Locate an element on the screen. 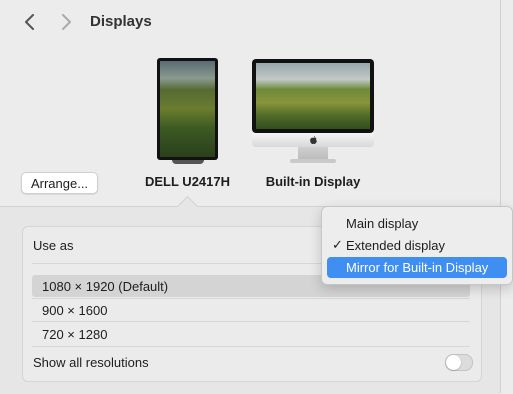 Image resolution: width=513 pixels, height=394 pixels. chevron-right-icon is located at coordinates (66, 22).